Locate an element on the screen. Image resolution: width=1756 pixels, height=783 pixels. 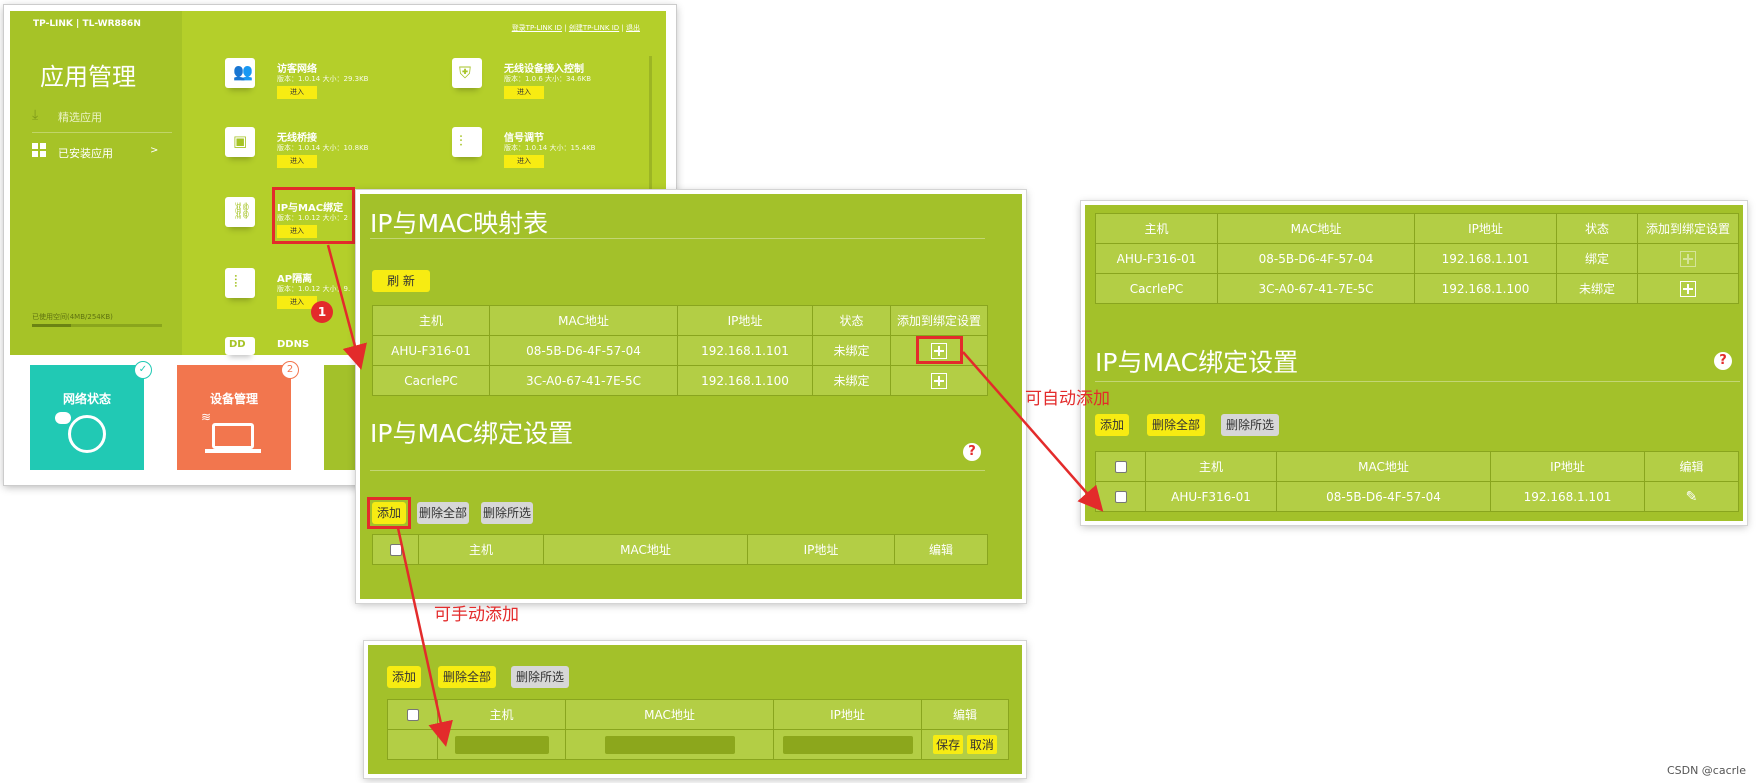
chevron-right-icon: > is located at coordinates (154, 150).